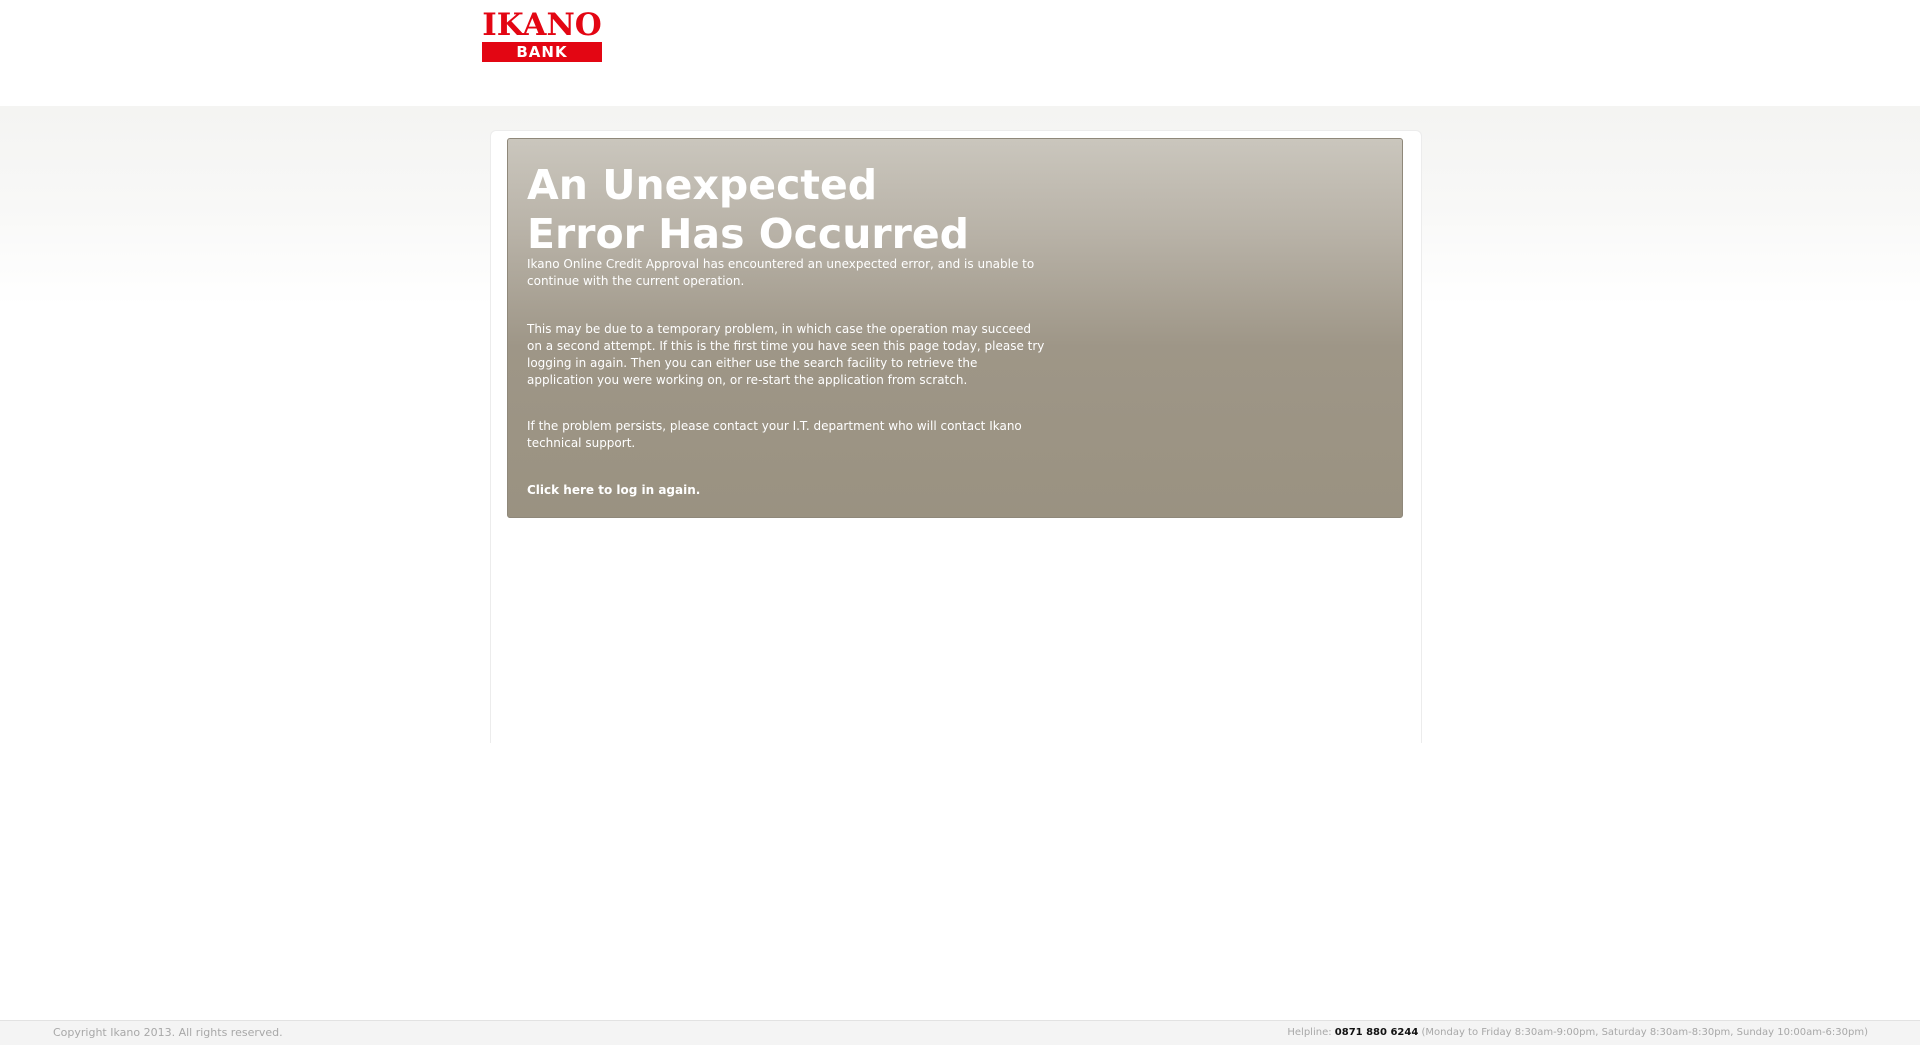 This screenshot has width=1920, height=1045. What do you see at coordinates (702, 185) in the screenshot?
I see `error-title-line1: An Unexpected` at bounding box center [702, 185].